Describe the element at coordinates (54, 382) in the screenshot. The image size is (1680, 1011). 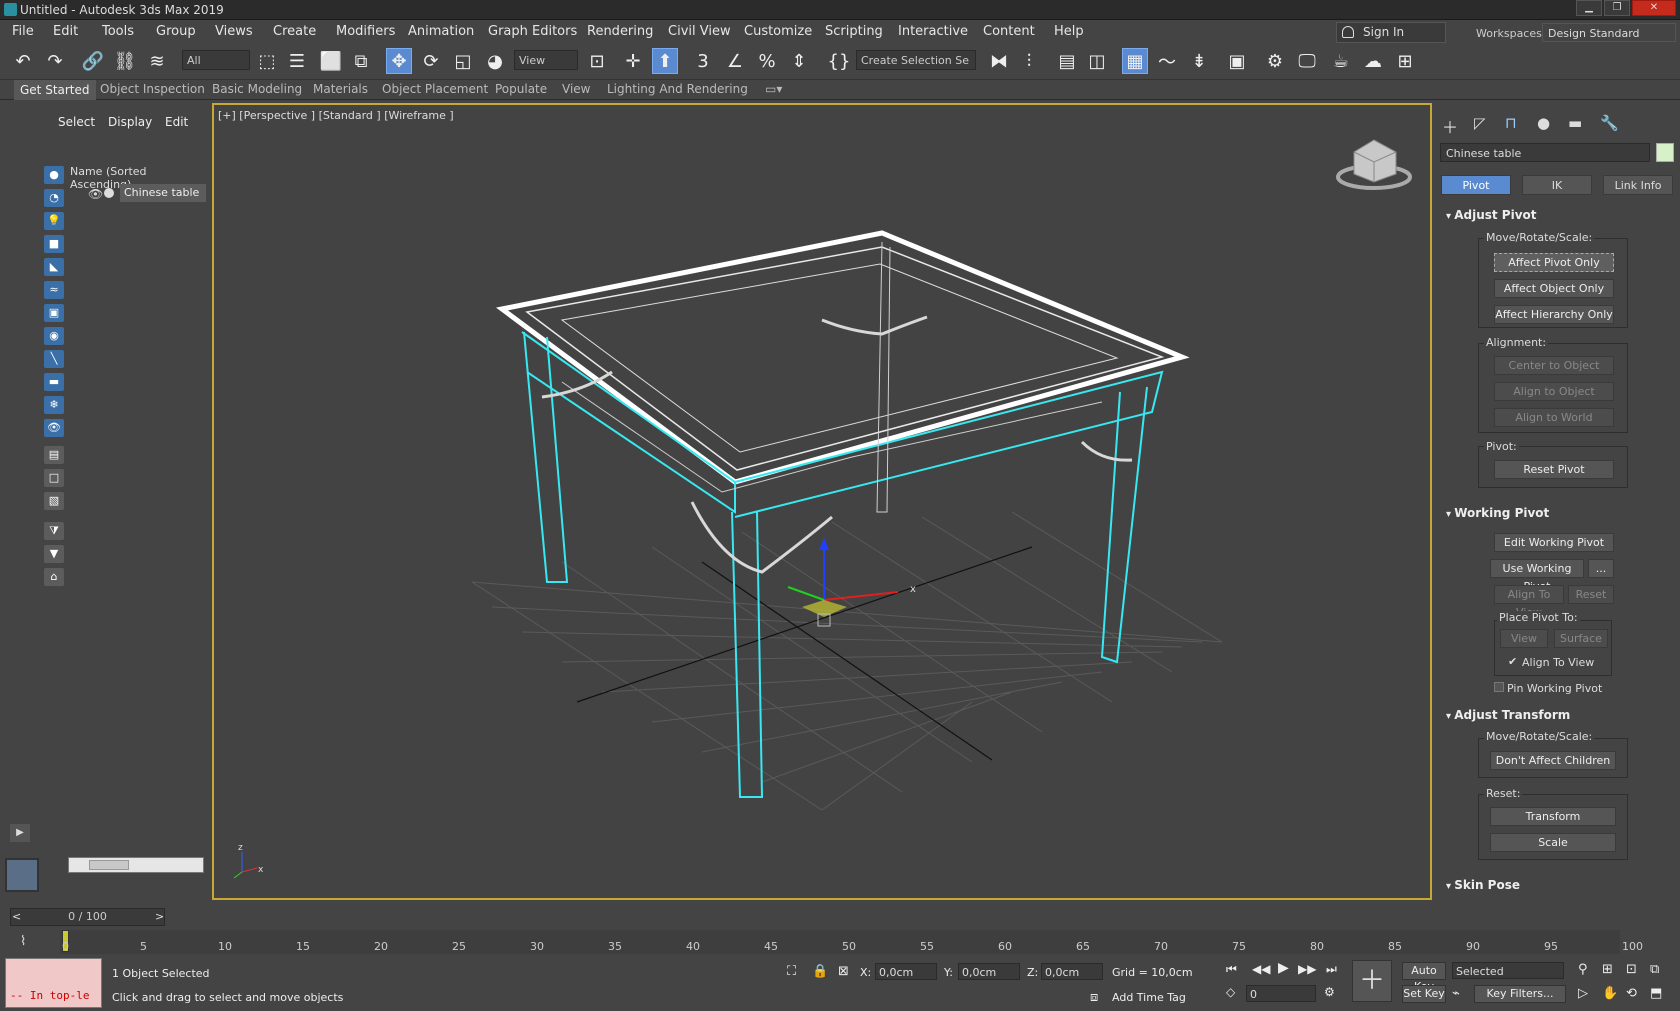
I see `display-containers-icon: ▬` at that location.